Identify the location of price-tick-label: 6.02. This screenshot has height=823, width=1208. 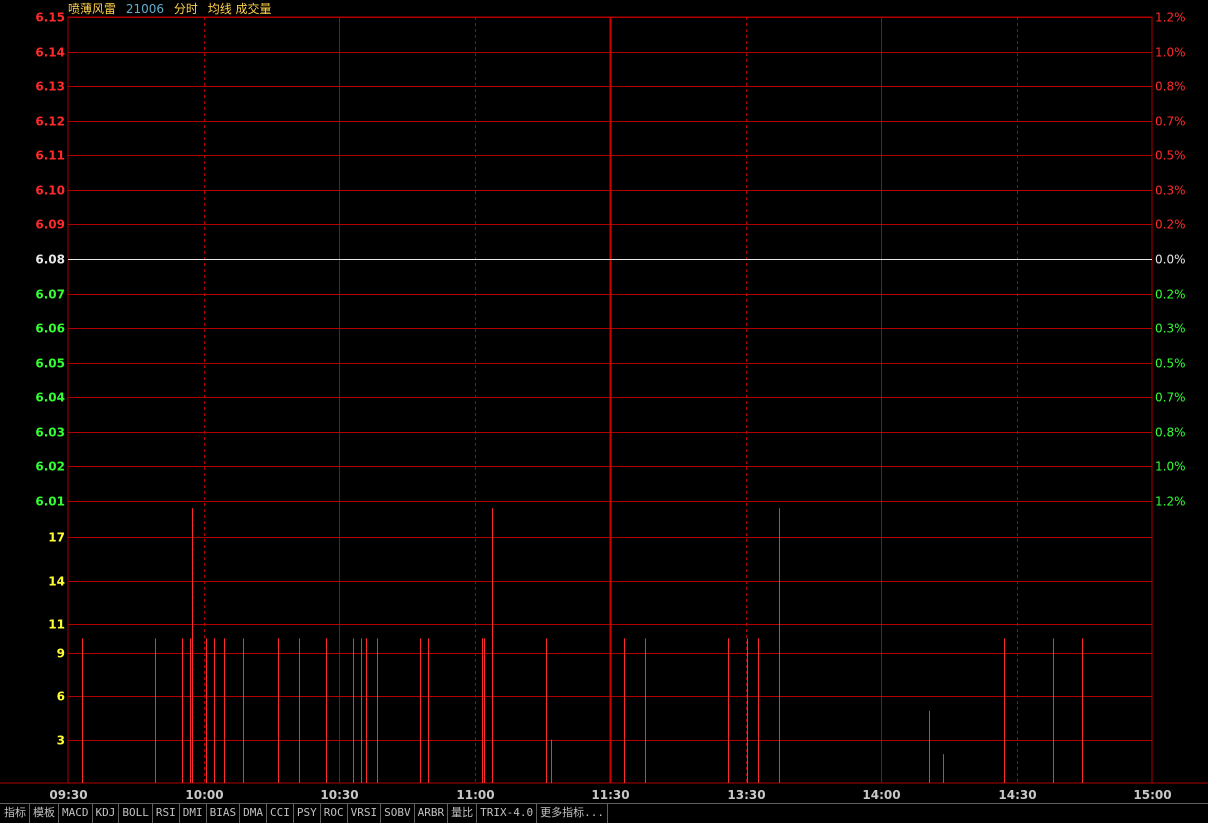
(50, 467).